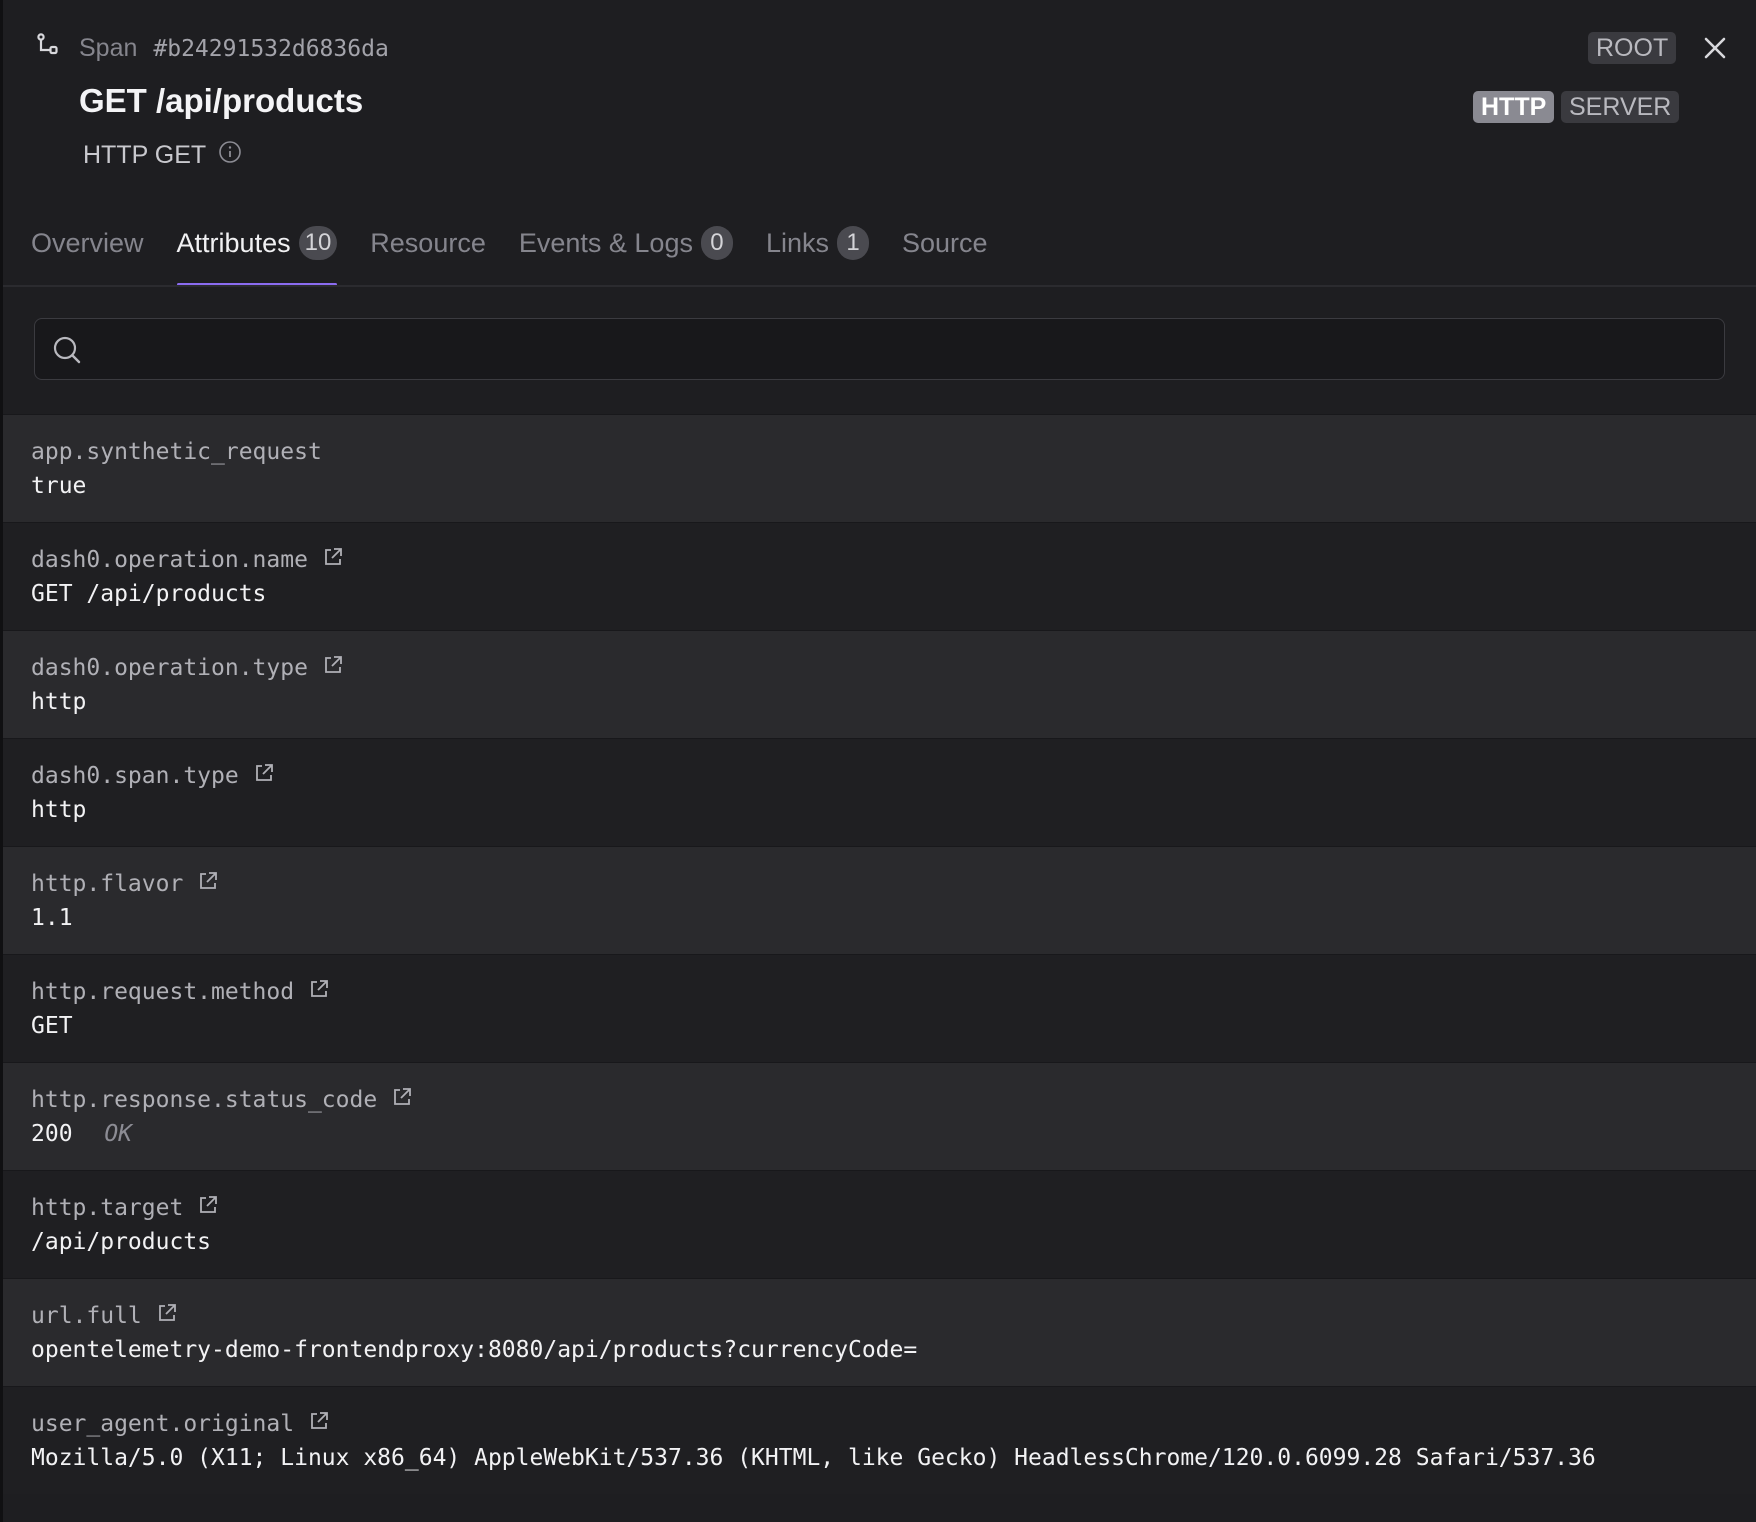 The image size is (1756, 1522). What do you see at coordinates (107, 884) in the screenshot?
I see `attribute-key: http.flavor` at bounding box center [107, 884].